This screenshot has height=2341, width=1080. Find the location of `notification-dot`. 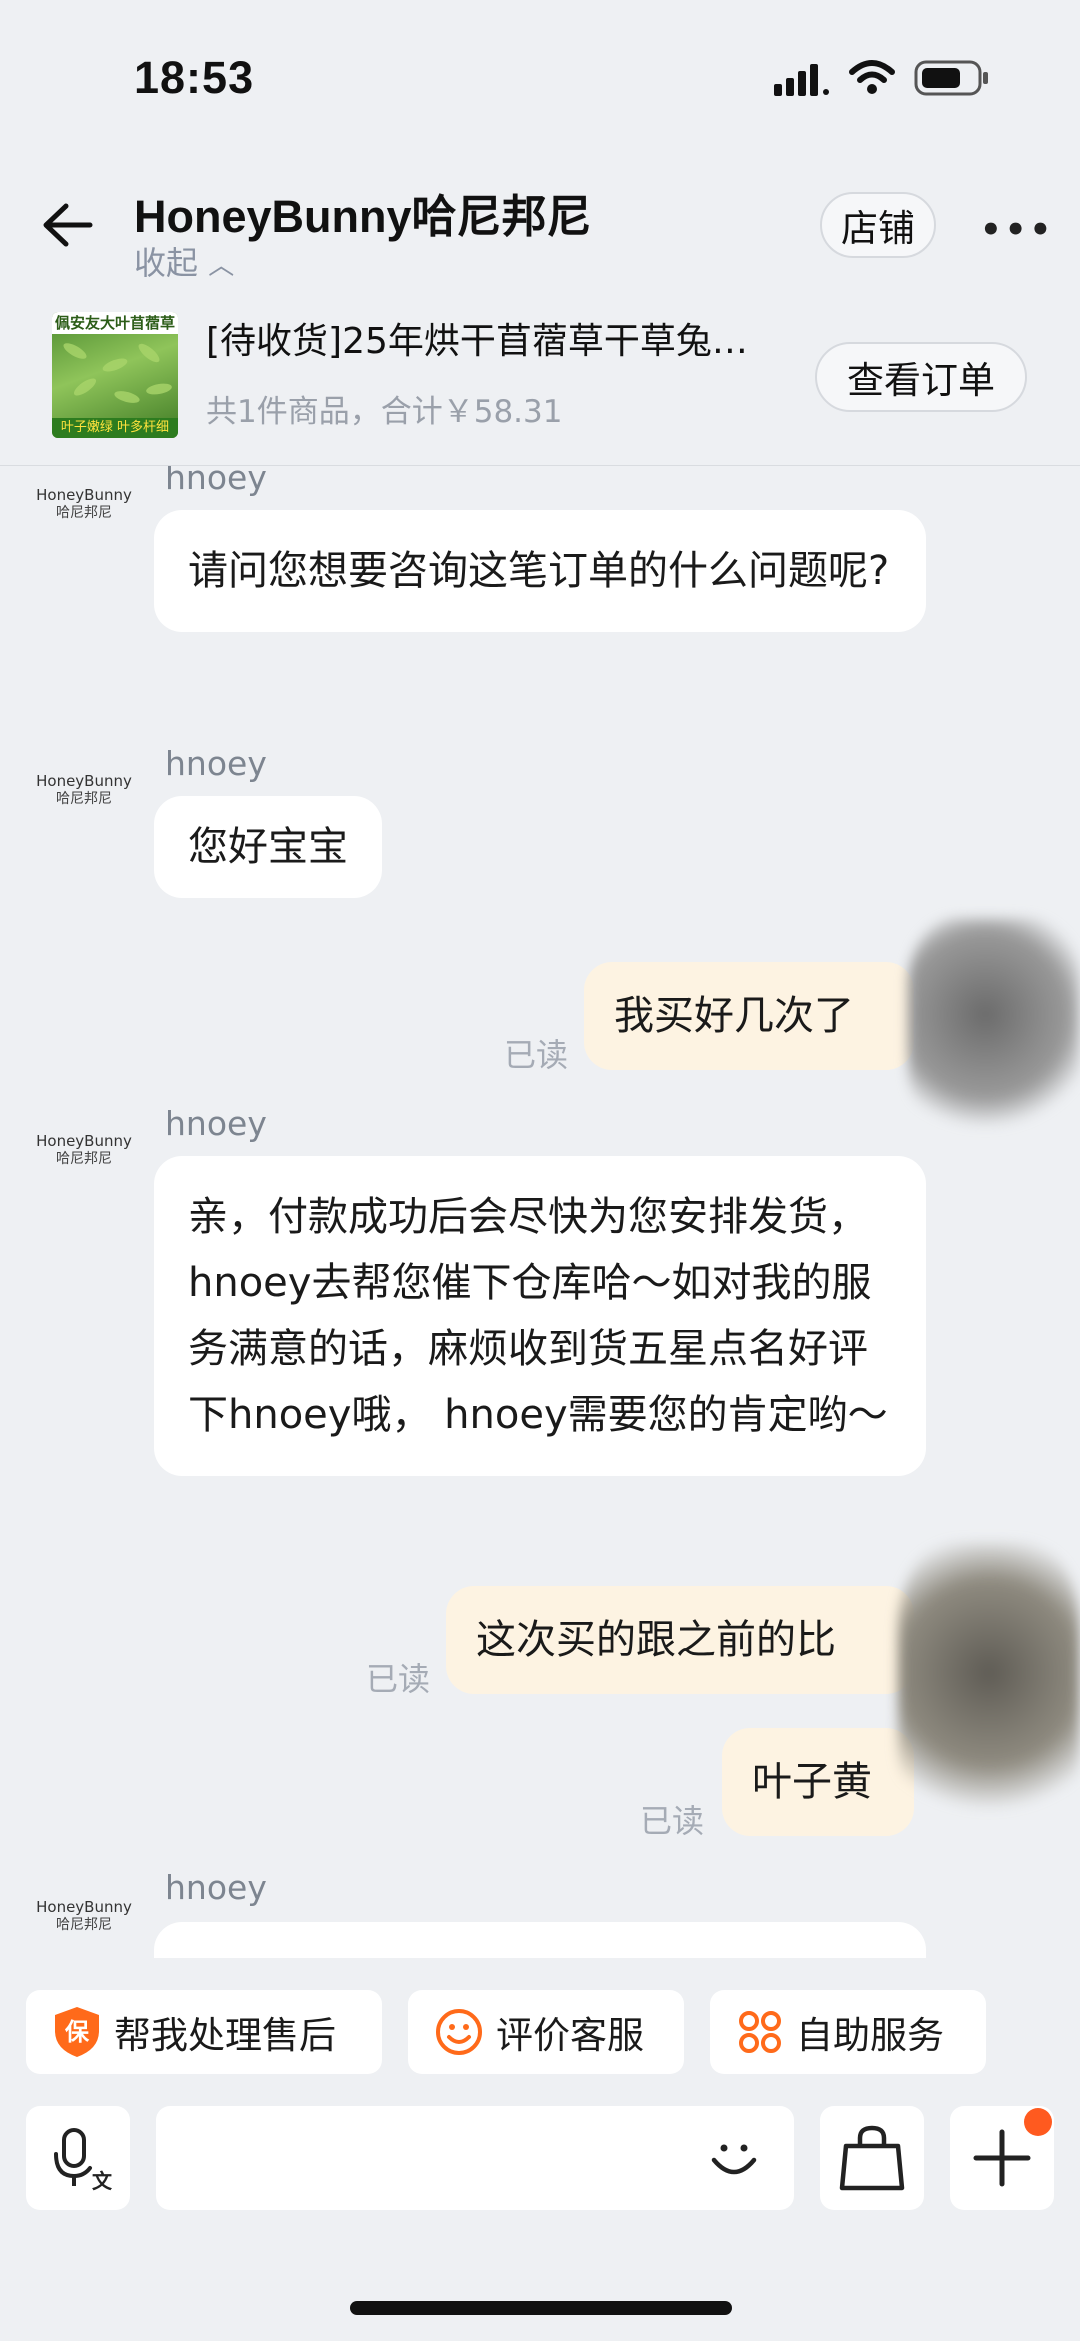

notification-dot is located at coordinates (1038, 2122).